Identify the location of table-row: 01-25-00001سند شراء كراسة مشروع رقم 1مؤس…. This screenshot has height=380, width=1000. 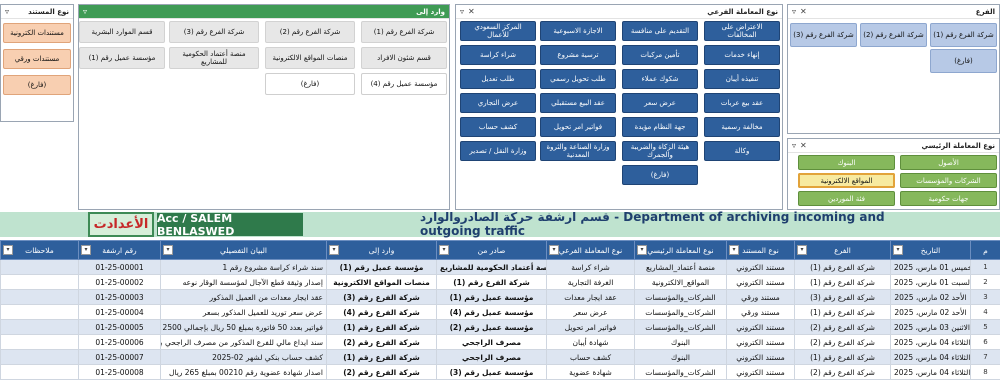
(500, 267).